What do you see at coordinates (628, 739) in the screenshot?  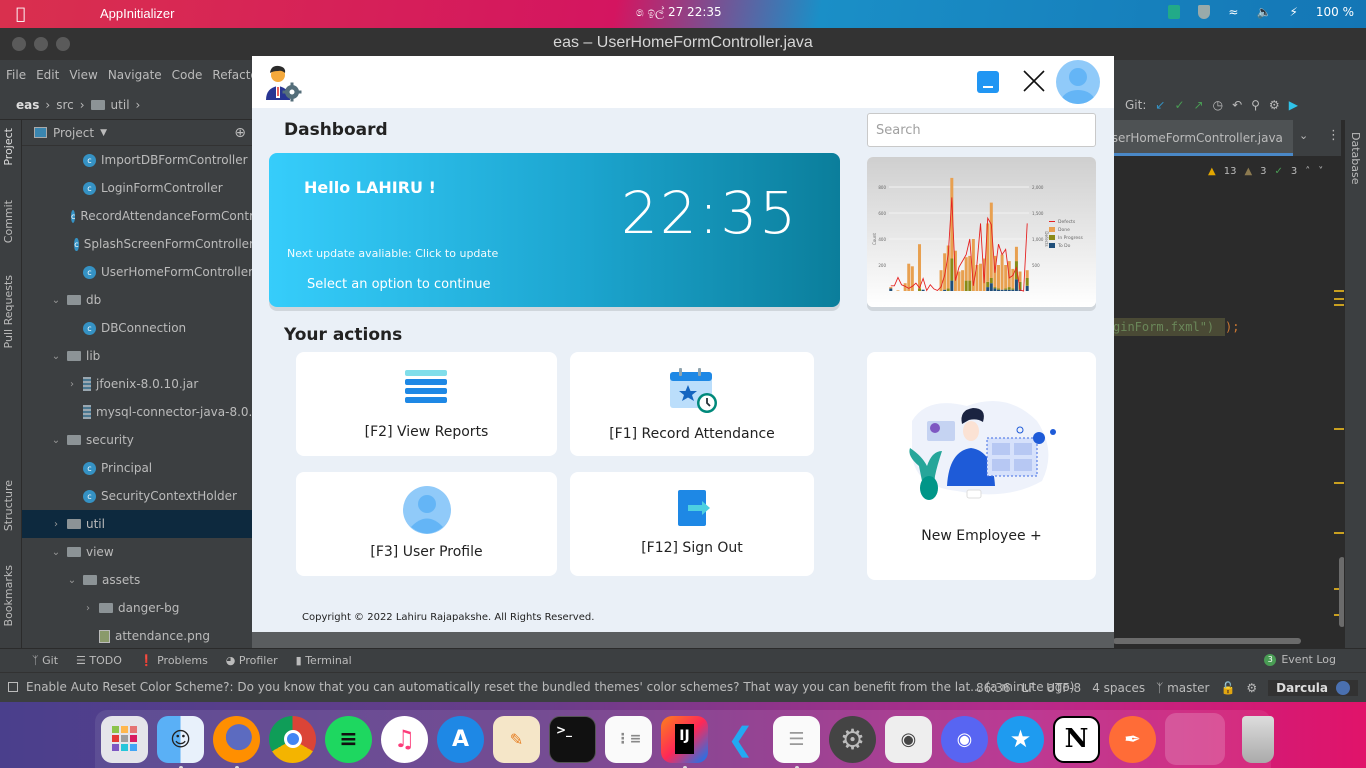 I see `reminders-icon: ⋮≡` at bounding box center [628, 739].